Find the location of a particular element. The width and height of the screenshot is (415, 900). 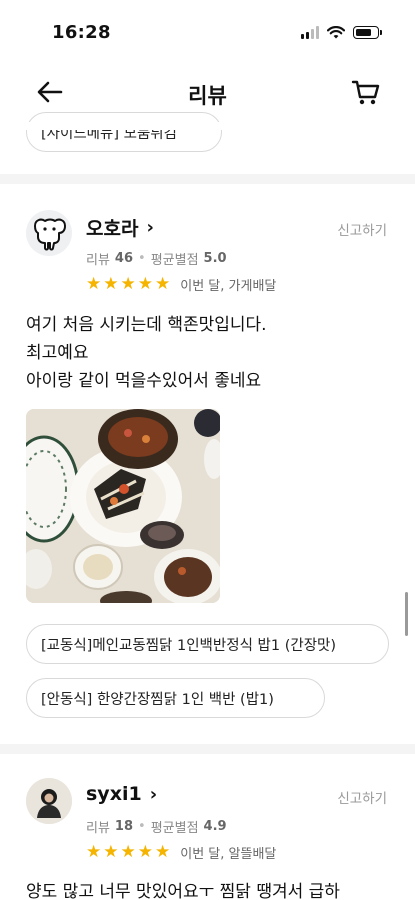

review-text-line: 최고예요 is located at coordinates (57, 353).